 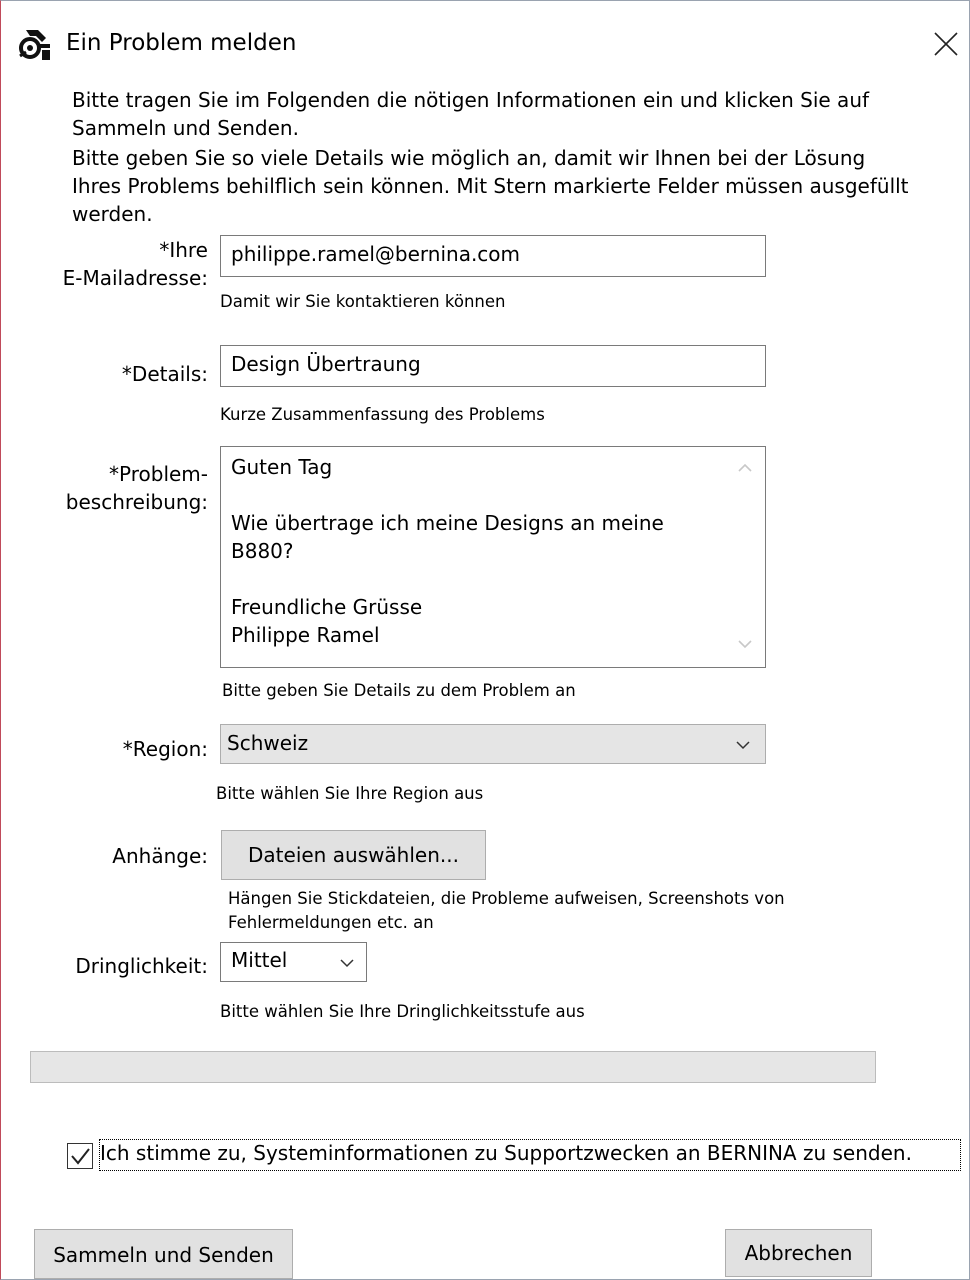 I want to click on scroll-up-icon, so click(x=745, y=467).